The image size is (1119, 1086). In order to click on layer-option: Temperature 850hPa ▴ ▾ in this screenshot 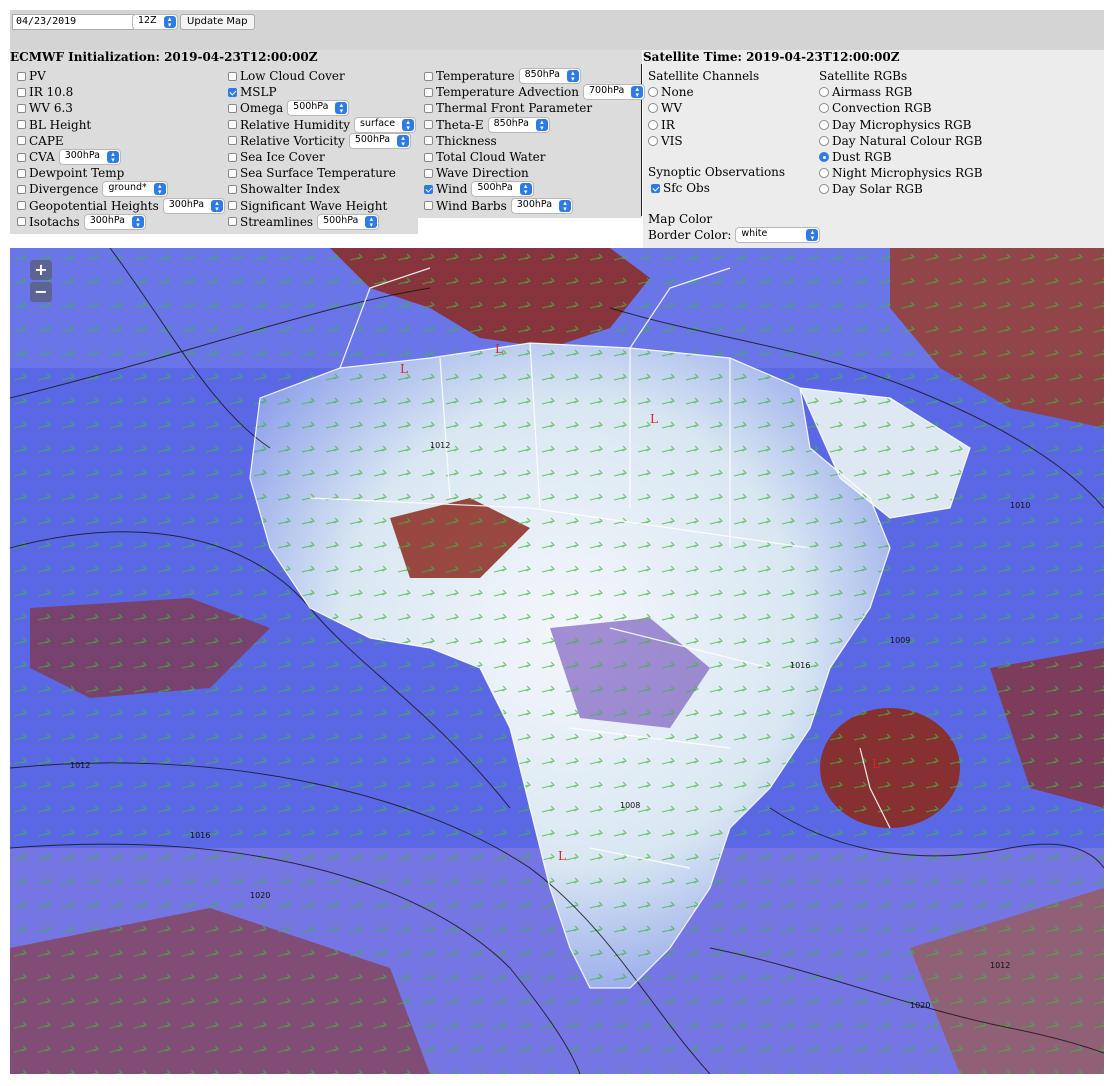, I will do `click(534, 76)`.